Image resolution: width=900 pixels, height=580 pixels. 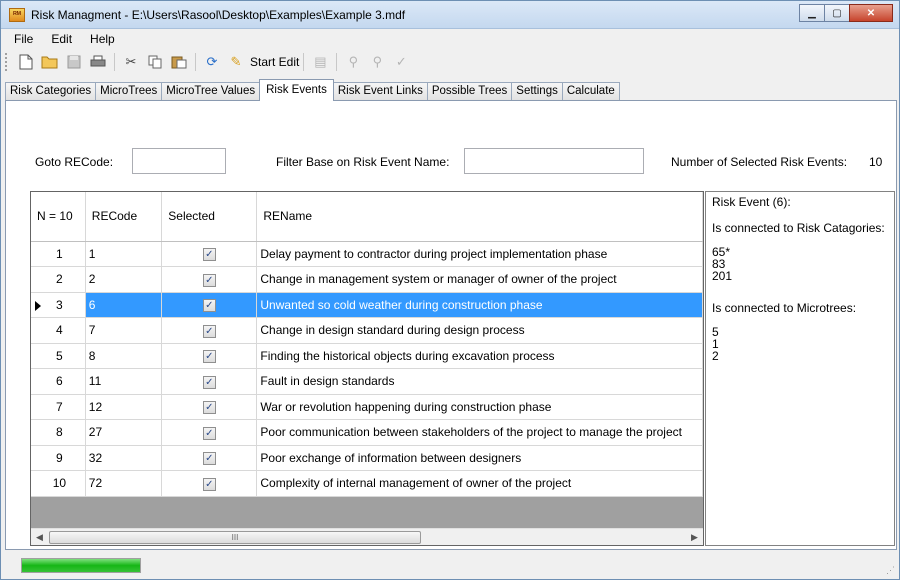 What do you see at coordinates (209, 217) in the screenshot?
I see `column-header-selected: Selected` at bounding box center [209, 217].